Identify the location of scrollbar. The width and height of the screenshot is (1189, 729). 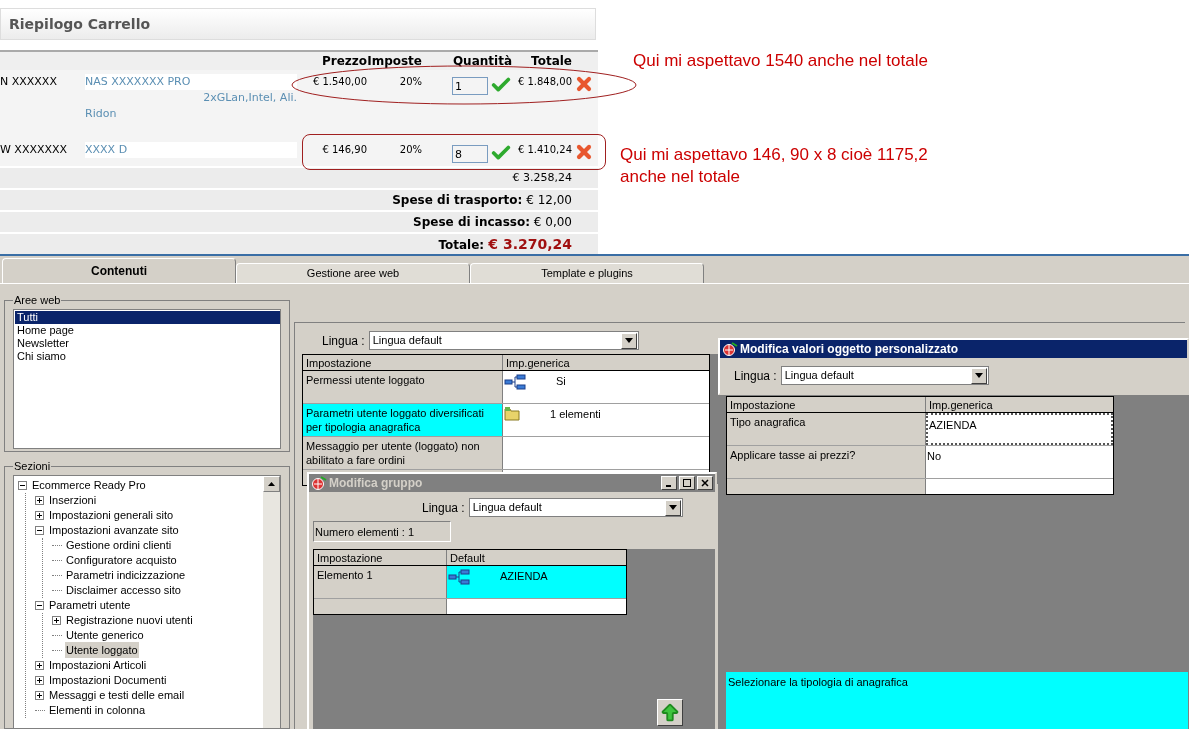
(271, 601).